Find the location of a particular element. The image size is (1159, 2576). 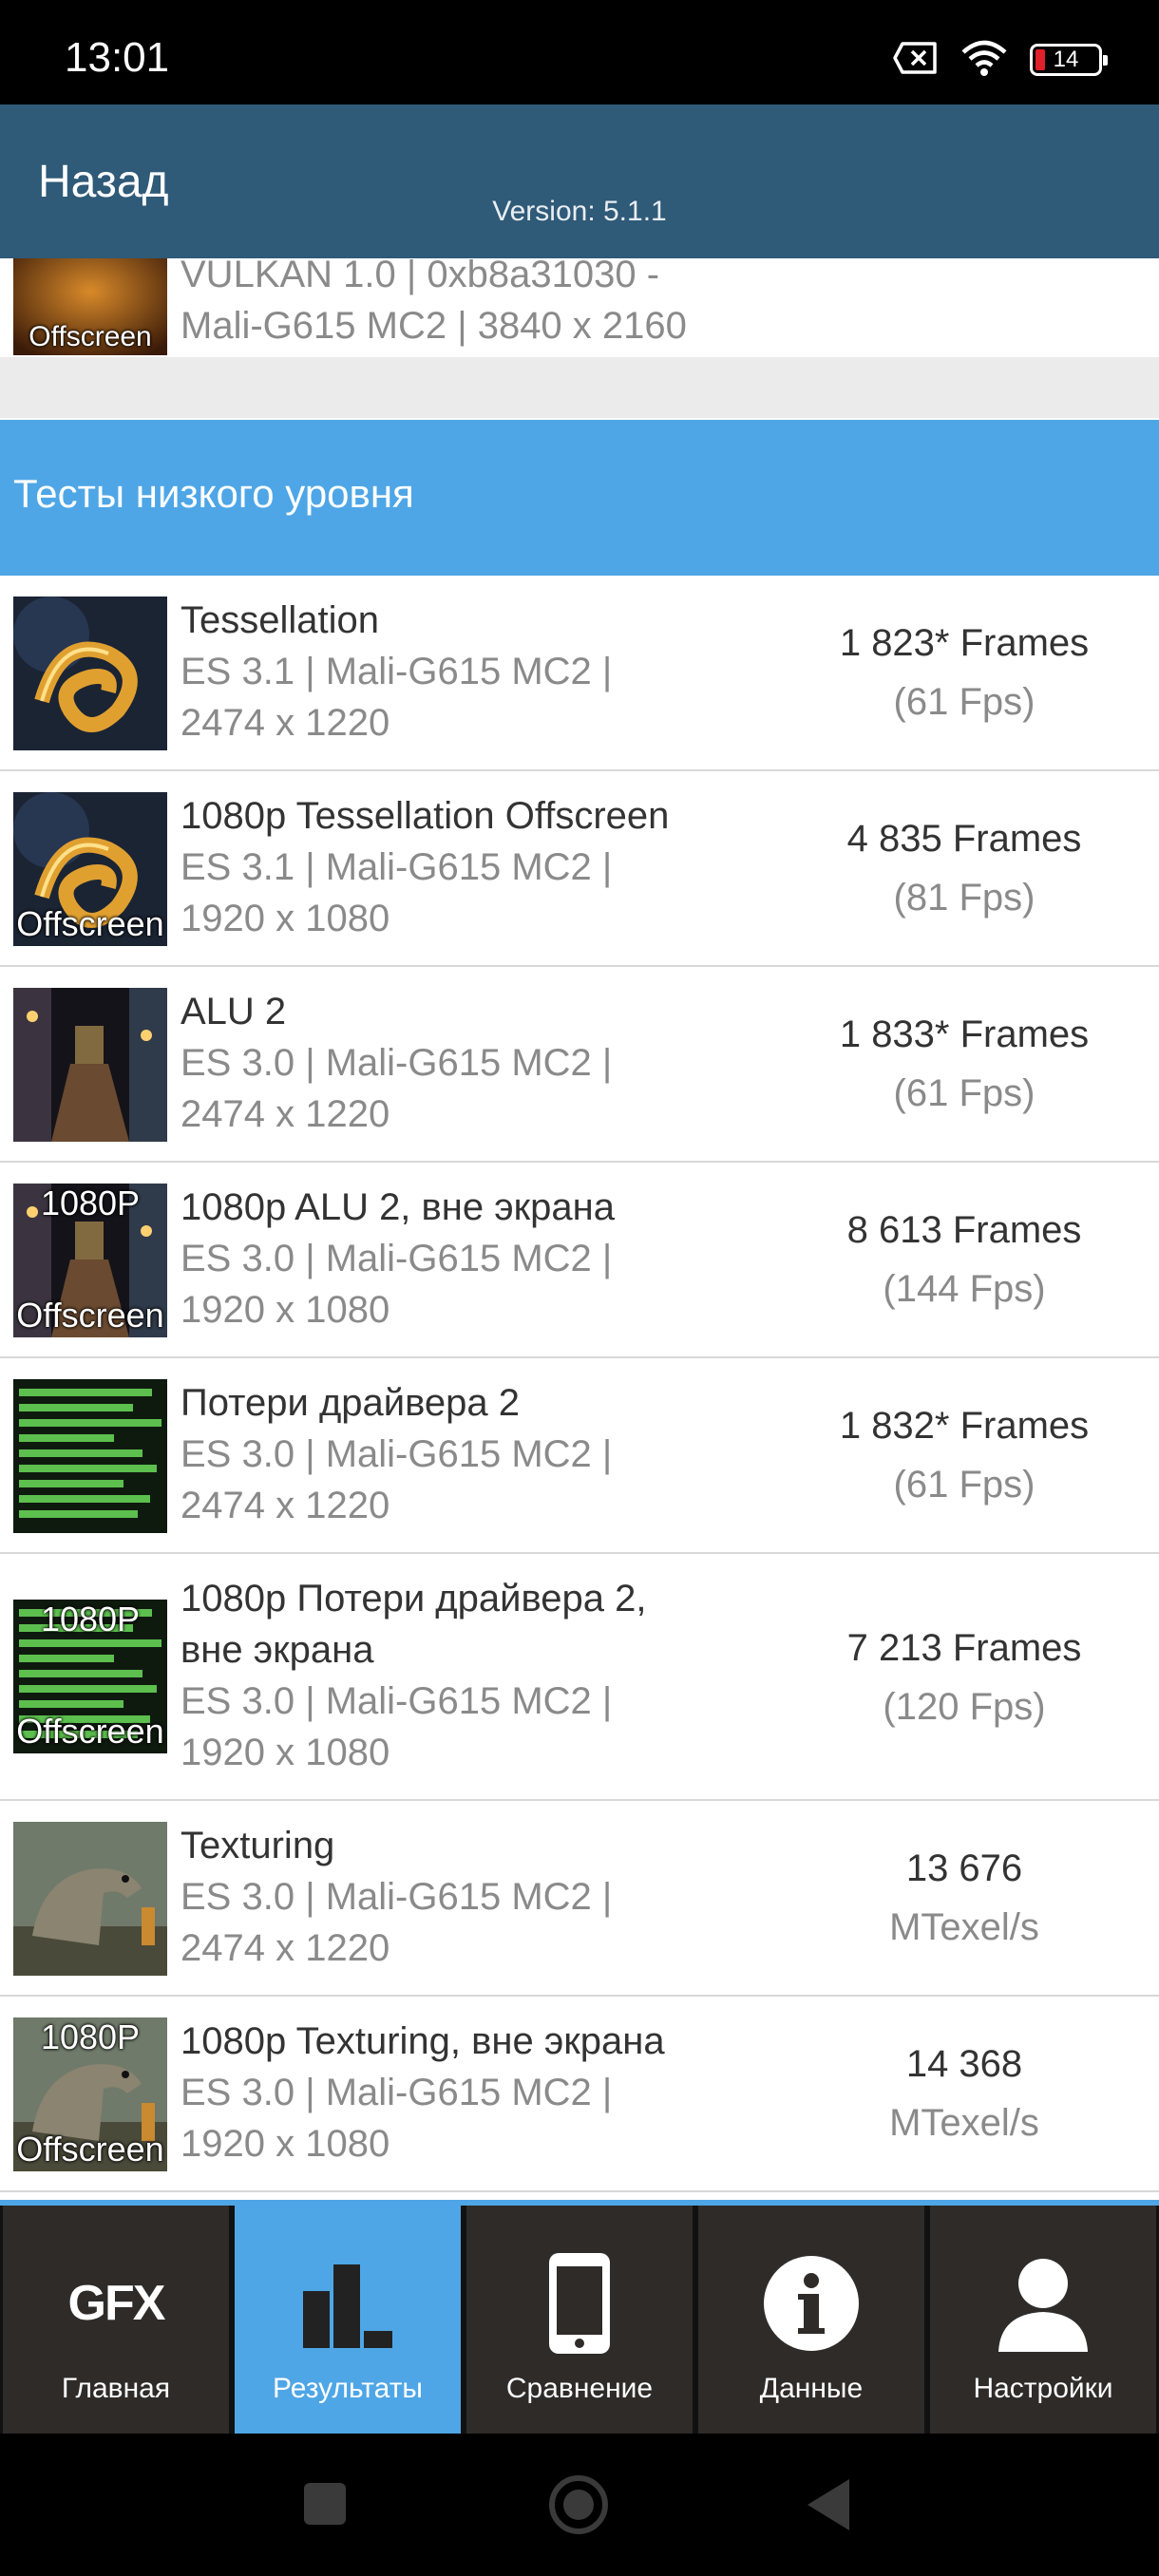

test-title: ALU 2 is located at coordinates (233, 1011).